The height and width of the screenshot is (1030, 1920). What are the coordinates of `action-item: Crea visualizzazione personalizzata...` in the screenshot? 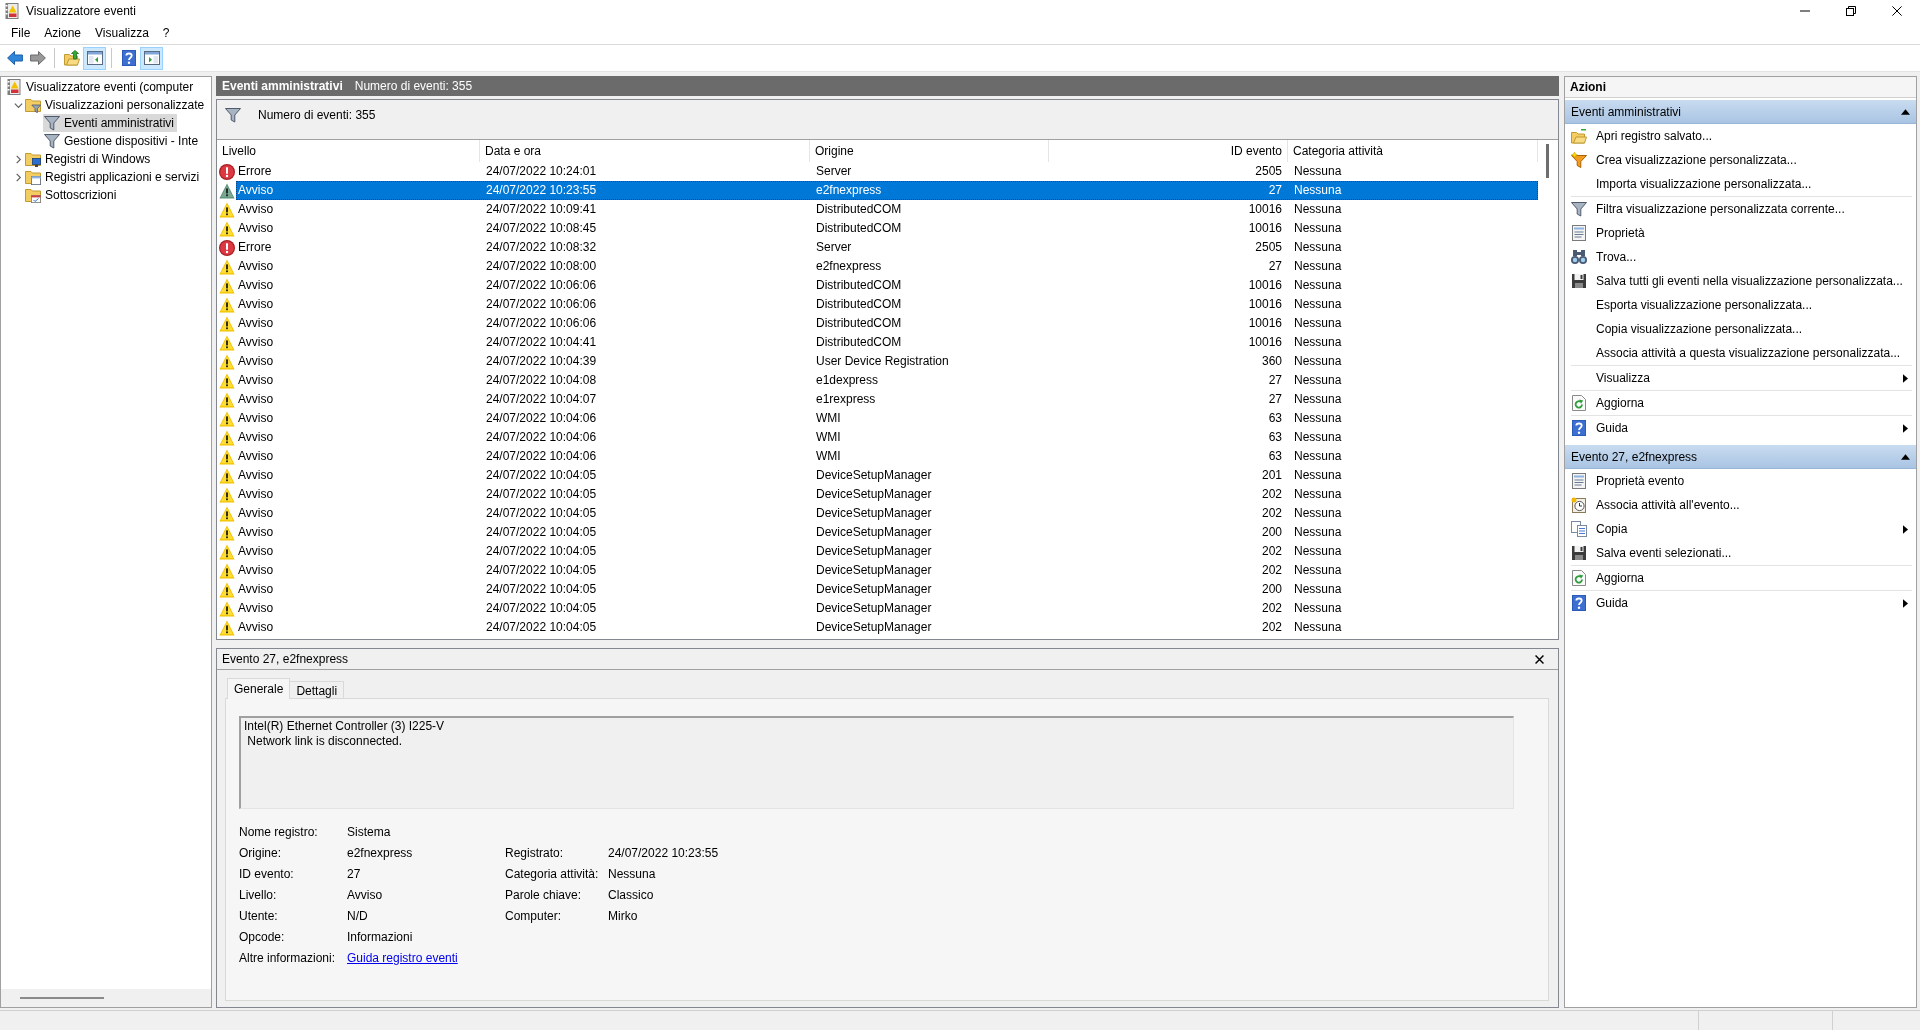 It's located at (1740, 160).